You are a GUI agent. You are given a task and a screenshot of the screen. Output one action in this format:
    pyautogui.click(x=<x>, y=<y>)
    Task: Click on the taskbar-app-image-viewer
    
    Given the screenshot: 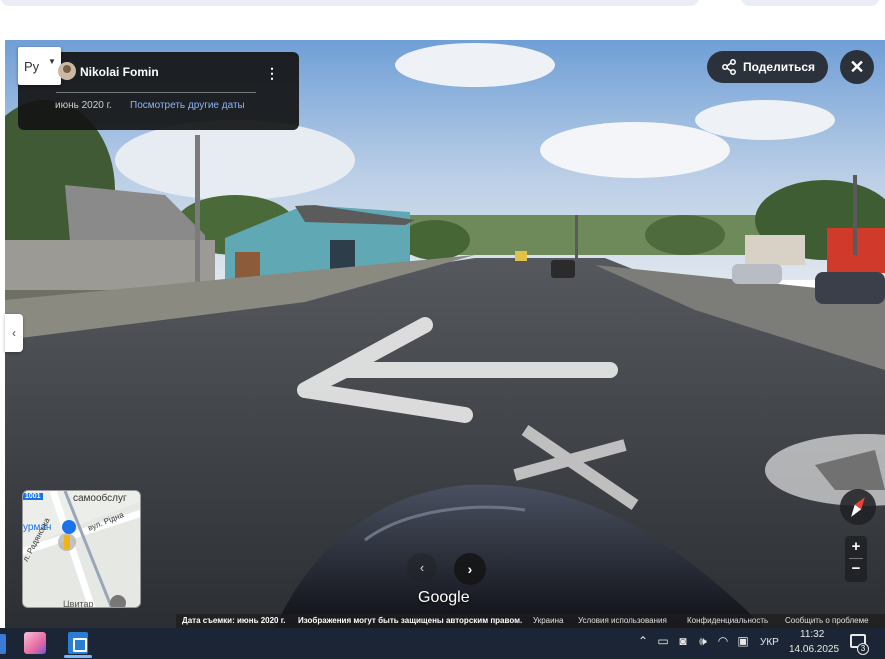 What is the action you would take?
    pyautogui.click(x=35, y=643)
    